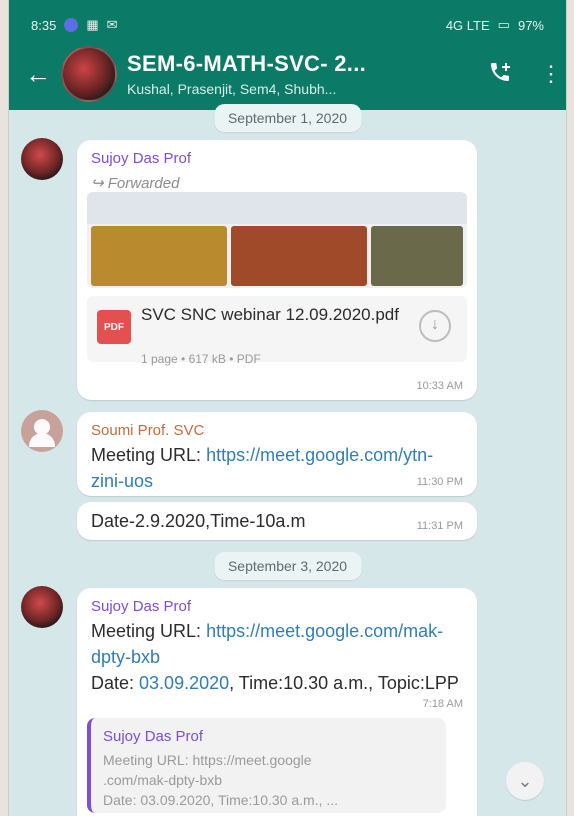 The width and height of the screenshot is (574, 816). I want to click on date-separator-sep1: September 1, 2020, so click(287, 118).